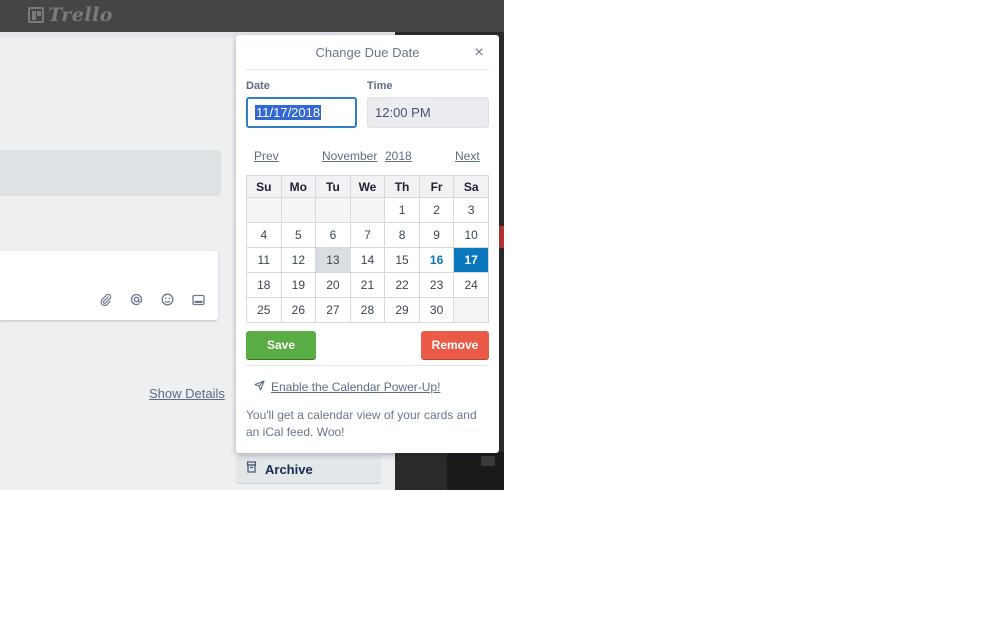 The height and width of the screenshot is (624, 998). I want to click on save-button: Save, so click(281, 345).